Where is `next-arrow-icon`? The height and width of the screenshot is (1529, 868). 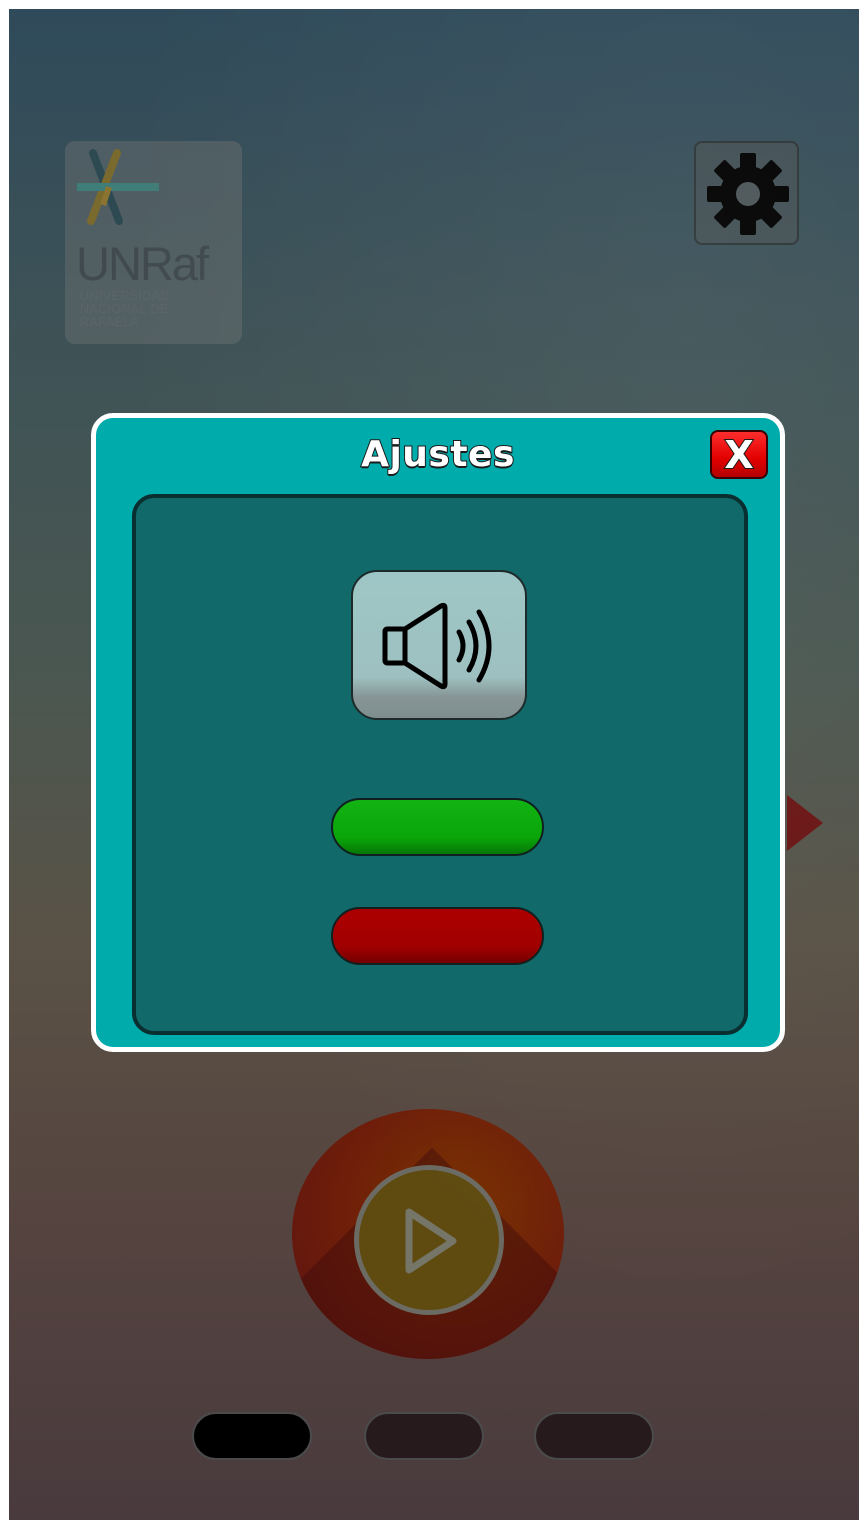 next-arrow-icon is located at coordinates (805, 823).